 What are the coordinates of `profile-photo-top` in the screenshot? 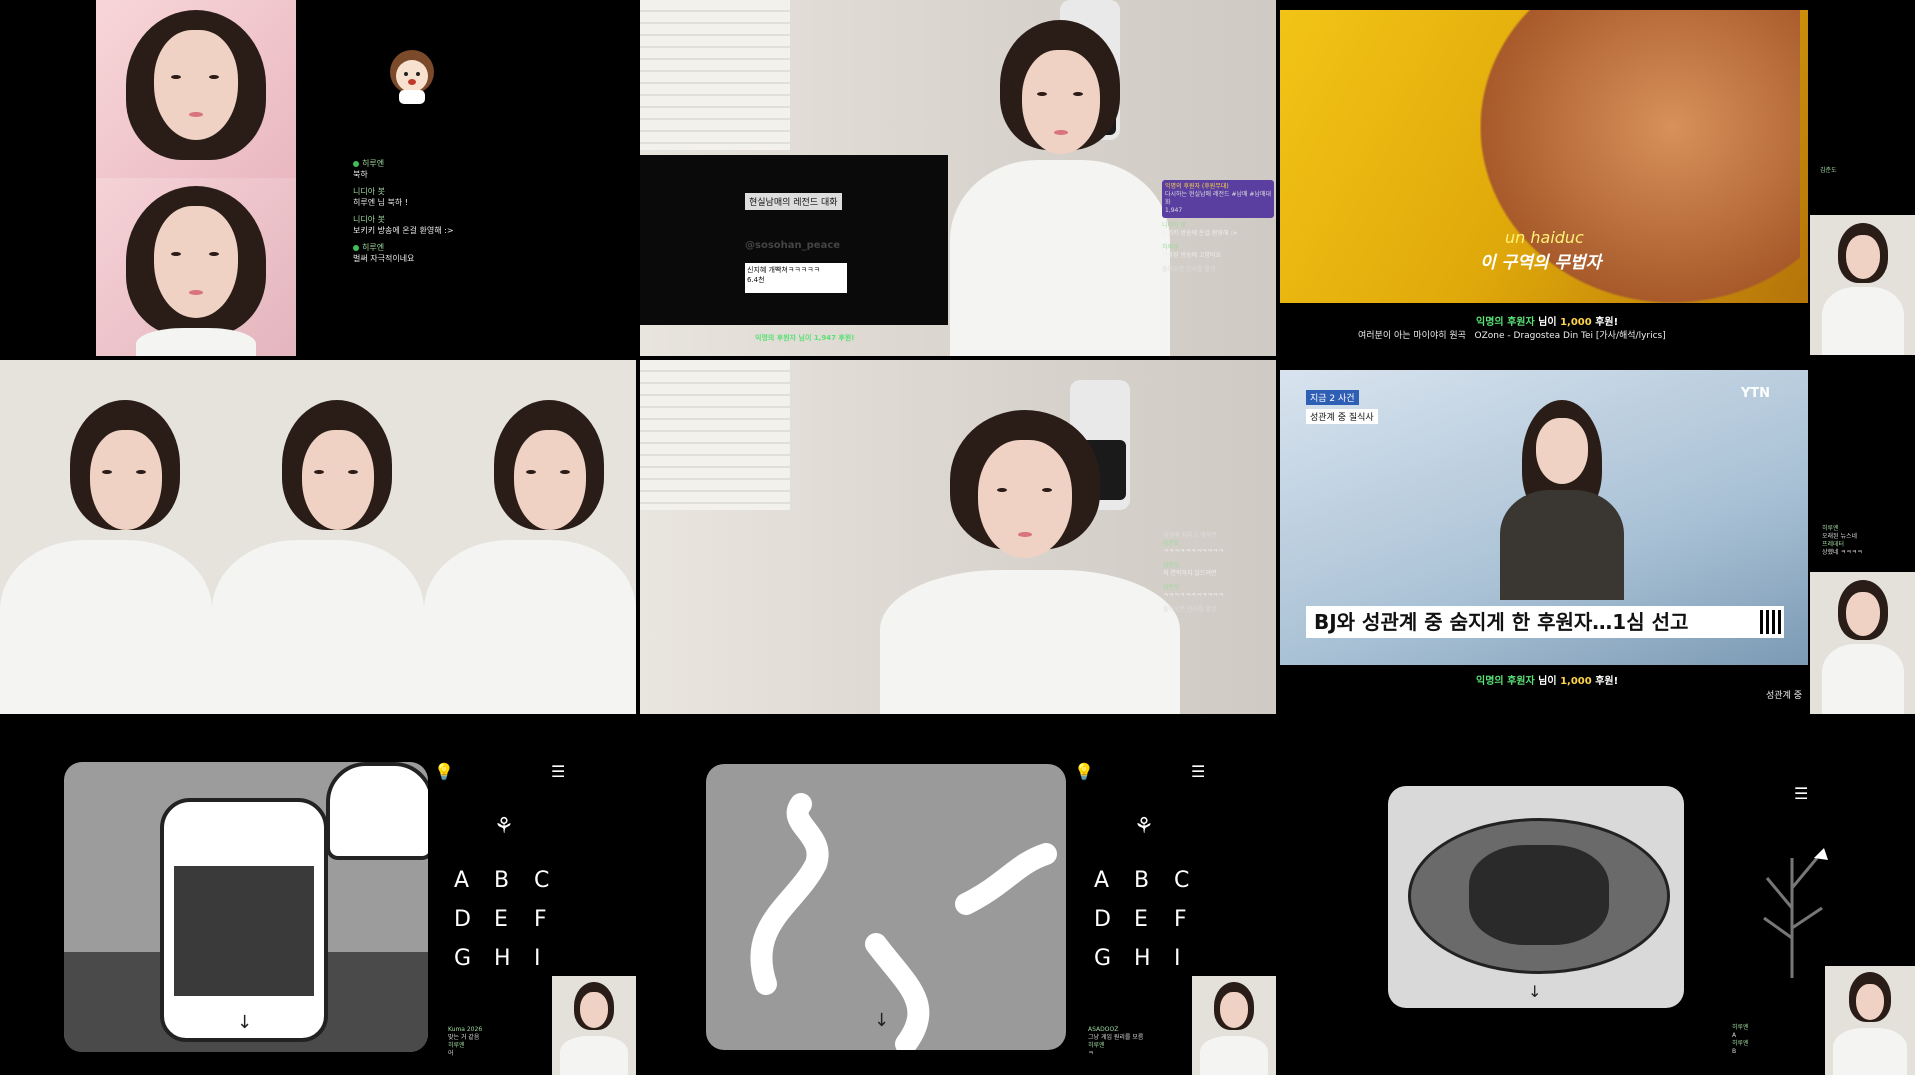 It's located at (196, 89).